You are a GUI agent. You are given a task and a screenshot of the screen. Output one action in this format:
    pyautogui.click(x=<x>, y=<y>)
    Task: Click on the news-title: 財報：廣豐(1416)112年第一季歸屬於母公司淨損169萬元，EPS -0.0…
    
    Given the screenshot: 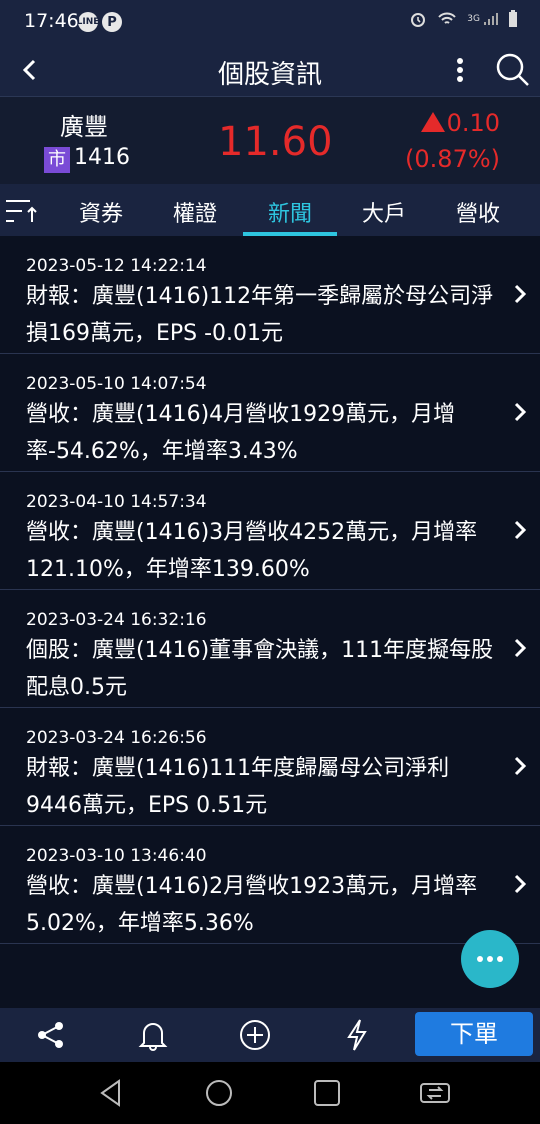 What is the action you would take?
    pyautogui.click(x=260, y=315)
    